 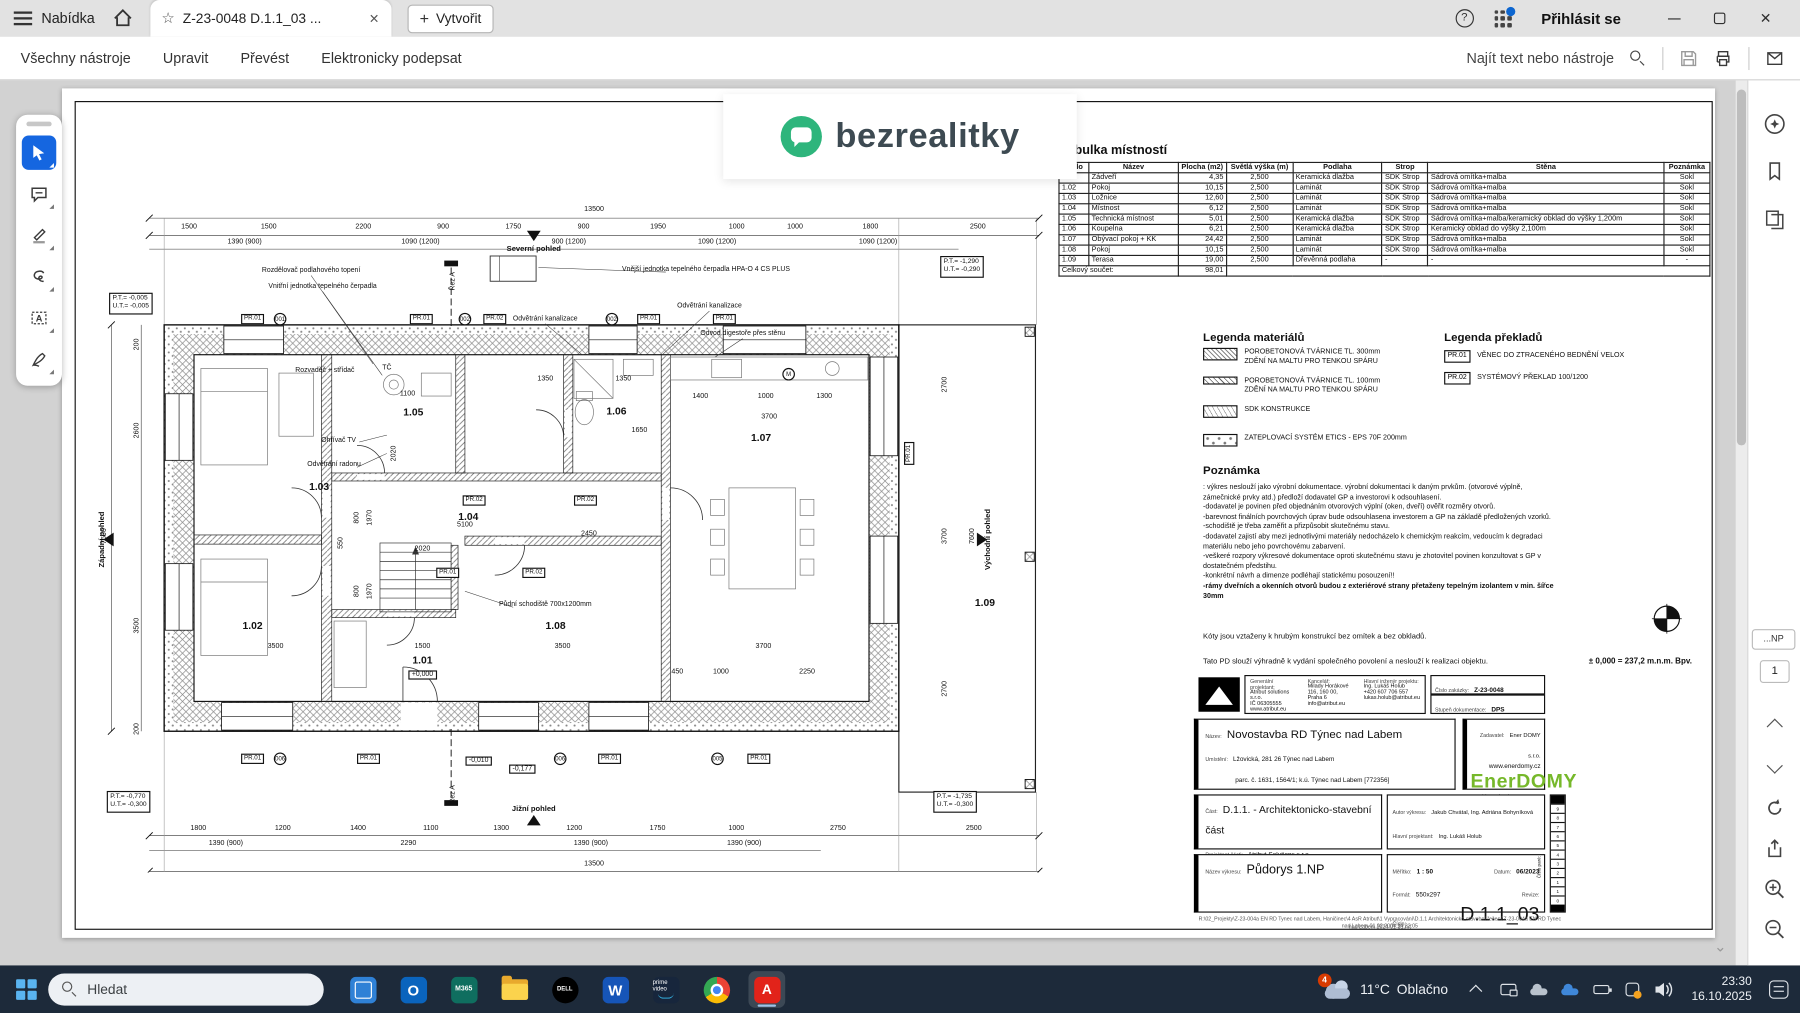 I want to click on onedrive-gray-cloud-icon, so click(x=1540, y=989).